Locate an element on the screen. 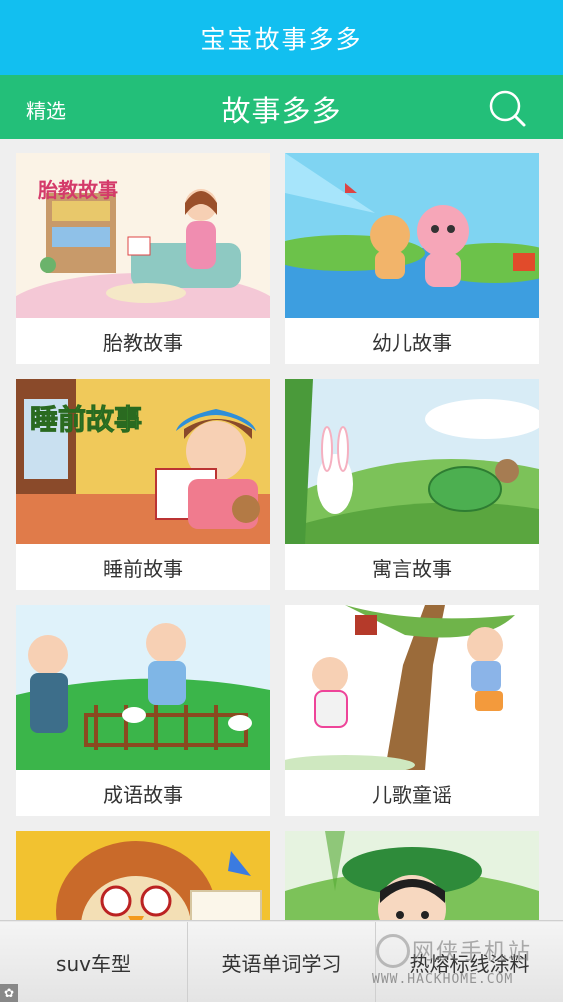  category-label: 睡前故事 is located at coordinates (143, 568).